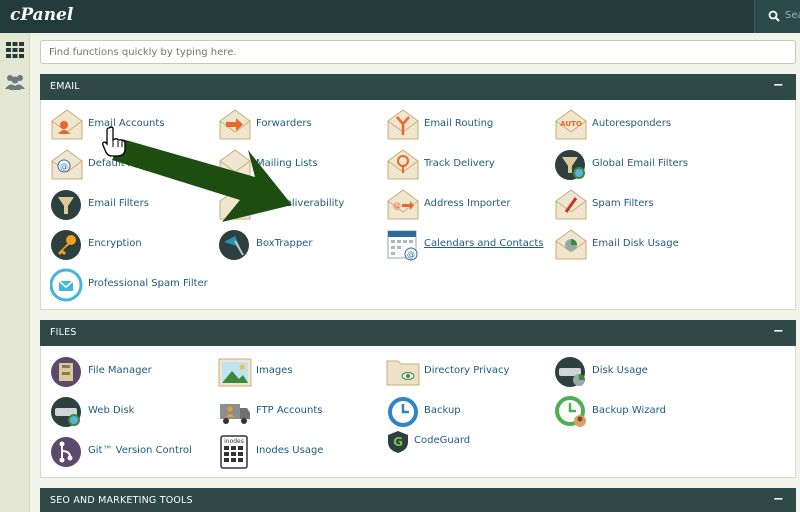 The height and width of the screenshot is (512, 800). Describe the element at coordinates (66, 245) in the screenshot. I see `encryption-icon` at that location.